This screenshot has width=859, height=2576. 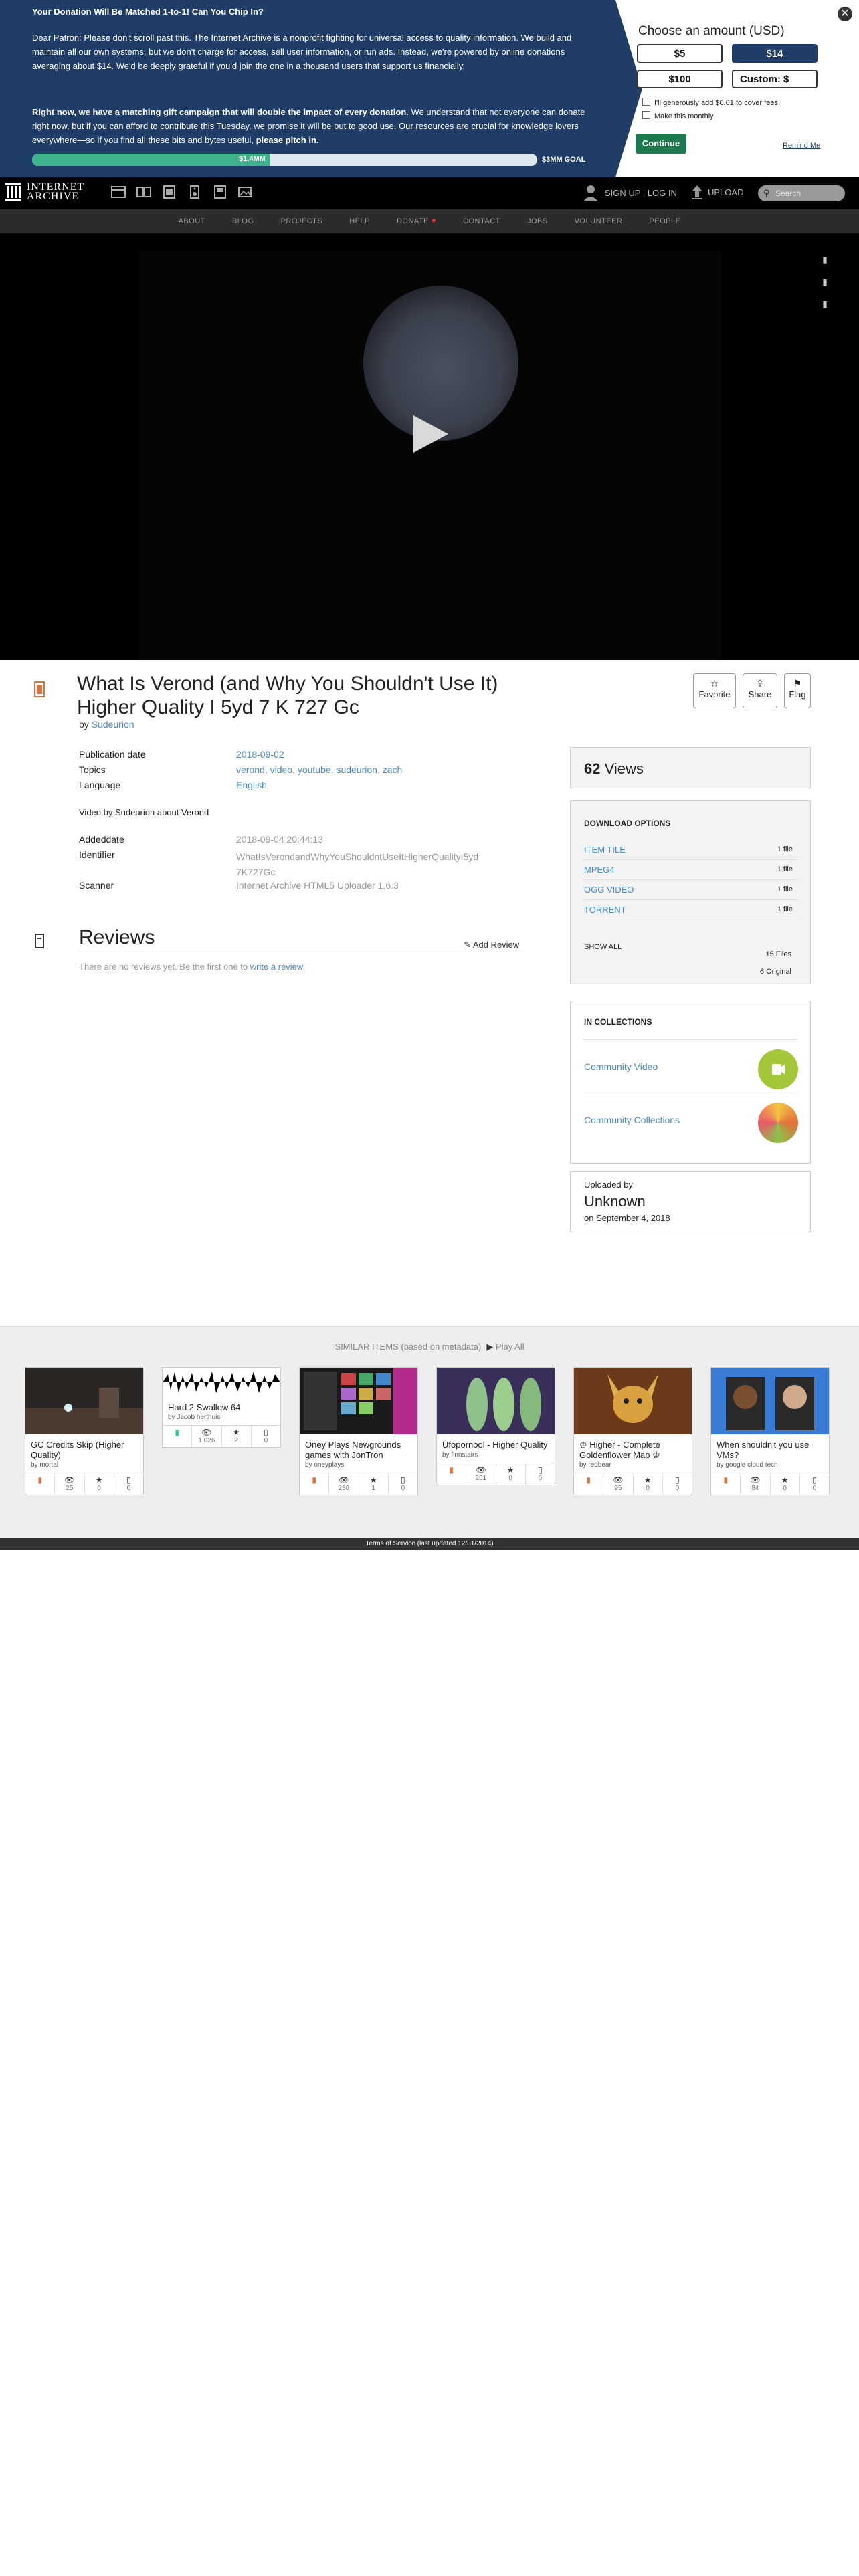 I want to click on nav-donate: DONATE ♥, so click(x=416, y=221).